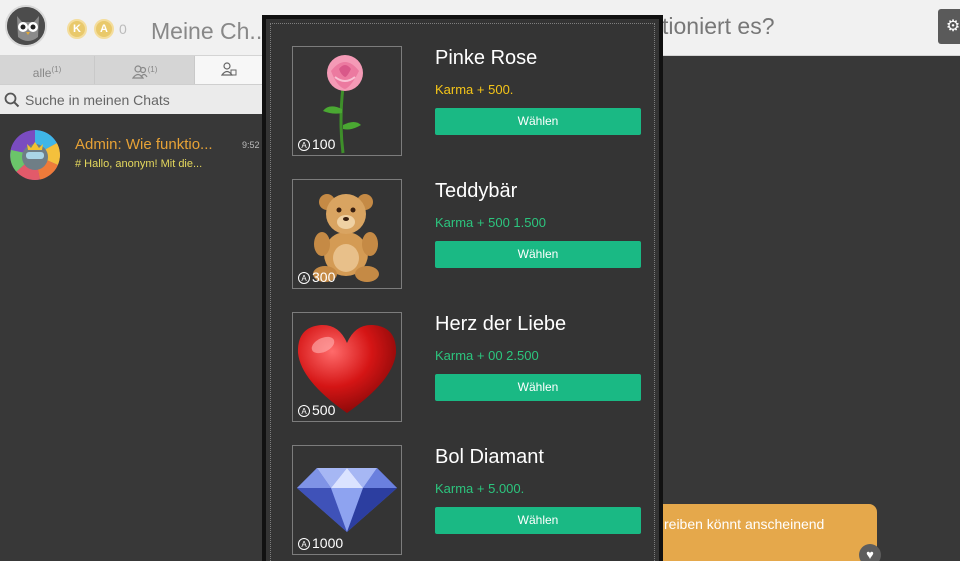 The image size is (960, 561). I want to click on tab-all: alle(1), so click(47, 70).